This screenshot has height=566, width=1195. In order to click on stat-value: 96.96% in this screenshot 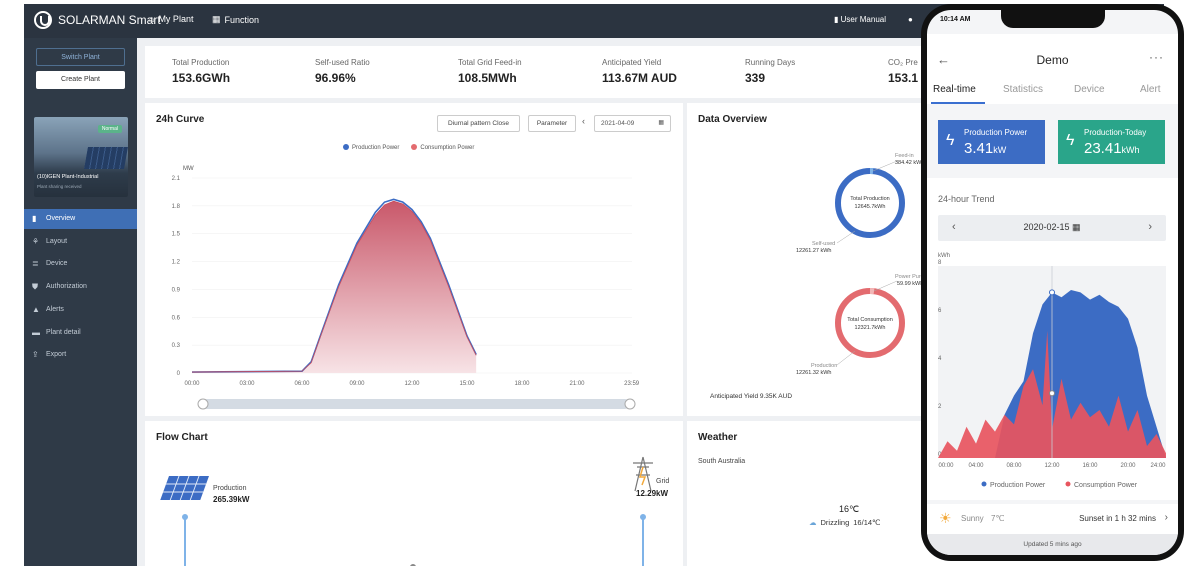, I will do `click(335, 78)`.